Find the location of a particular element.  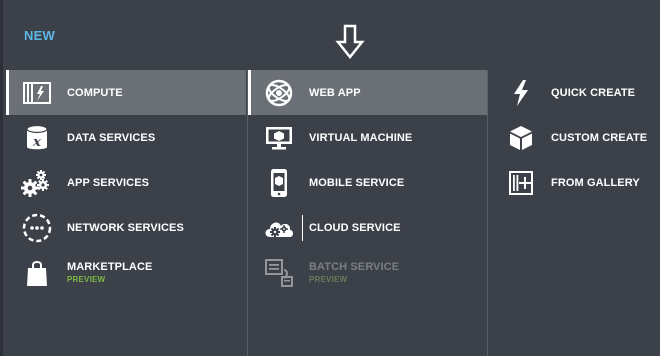

category-network-services: NETWORK SERVICES is located at coordinates (126, 227).